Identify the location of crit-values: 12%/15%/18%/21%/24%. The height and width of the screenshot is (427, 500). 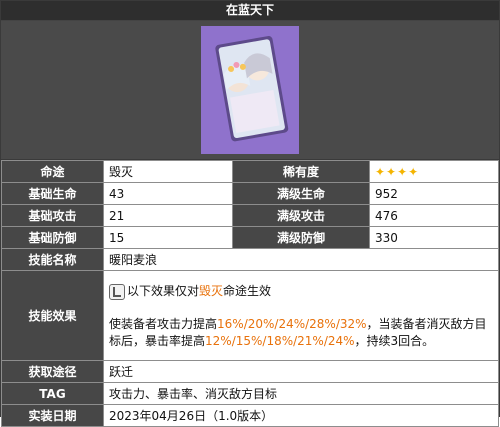
(280, 341).